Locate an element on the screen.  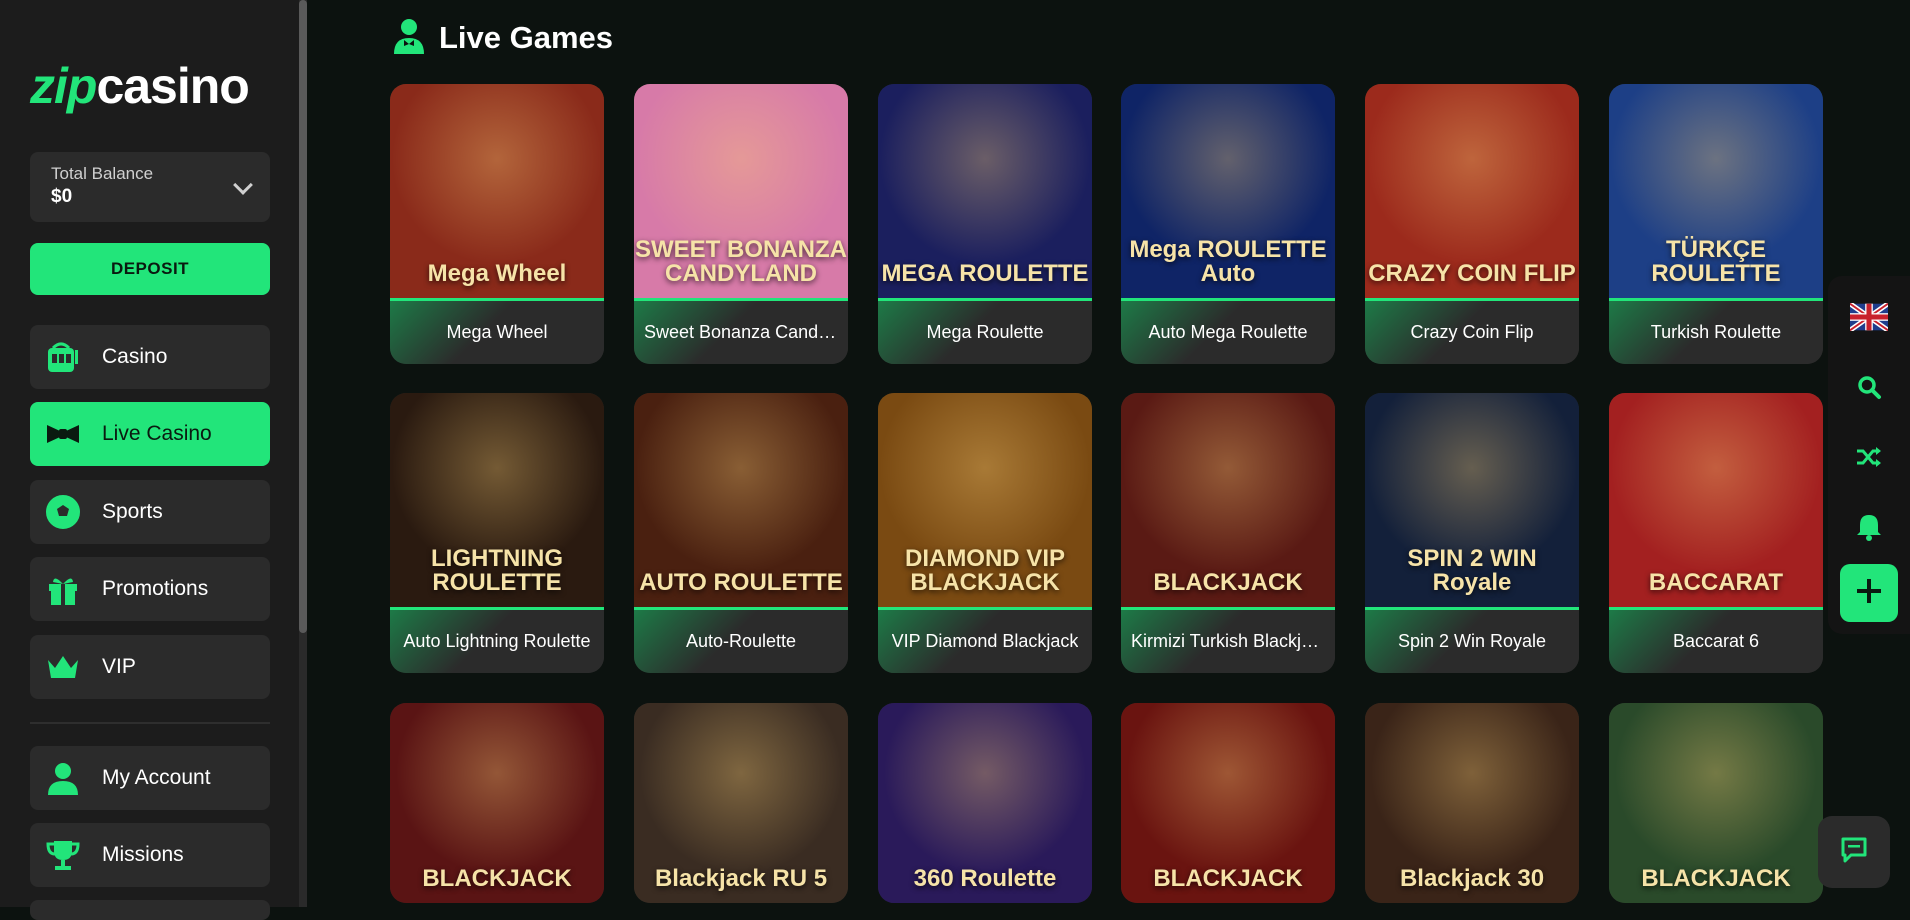
game-title-bar: Mega Roulette is located at coordinates (985, 331).